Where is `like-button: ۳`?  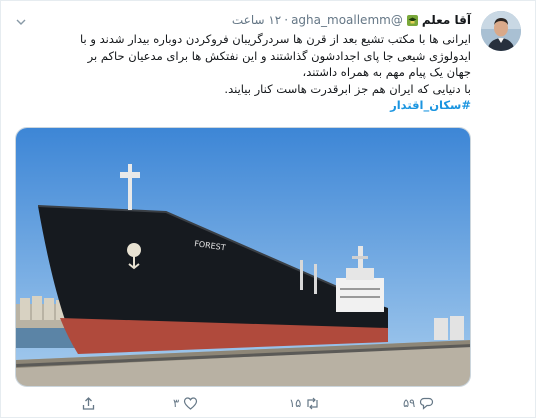 like-button: ۳ is located at coordinates (185, 403).